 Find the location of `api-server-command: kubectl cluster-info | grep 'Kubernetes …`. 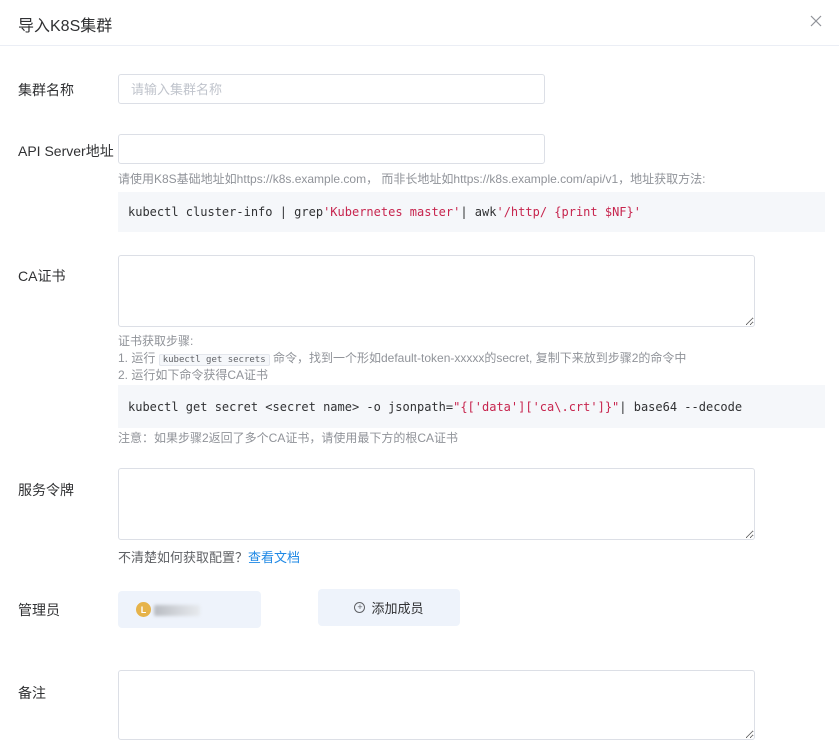

api-server-command: kubectl cluster-info | grep 'Kubernetes … is located at coordinates (471, 212).